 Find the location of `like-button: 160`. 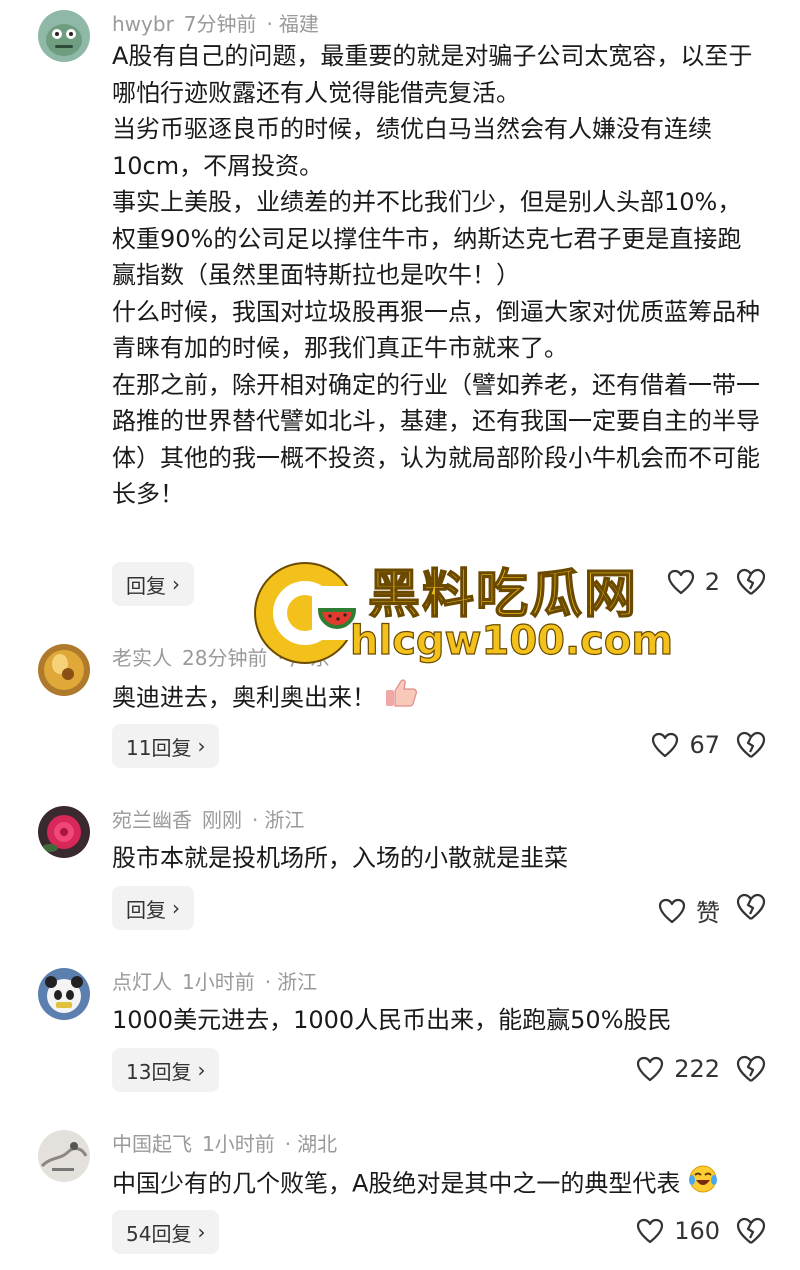

like-button: 160 is located at coordinates (678, 1231).